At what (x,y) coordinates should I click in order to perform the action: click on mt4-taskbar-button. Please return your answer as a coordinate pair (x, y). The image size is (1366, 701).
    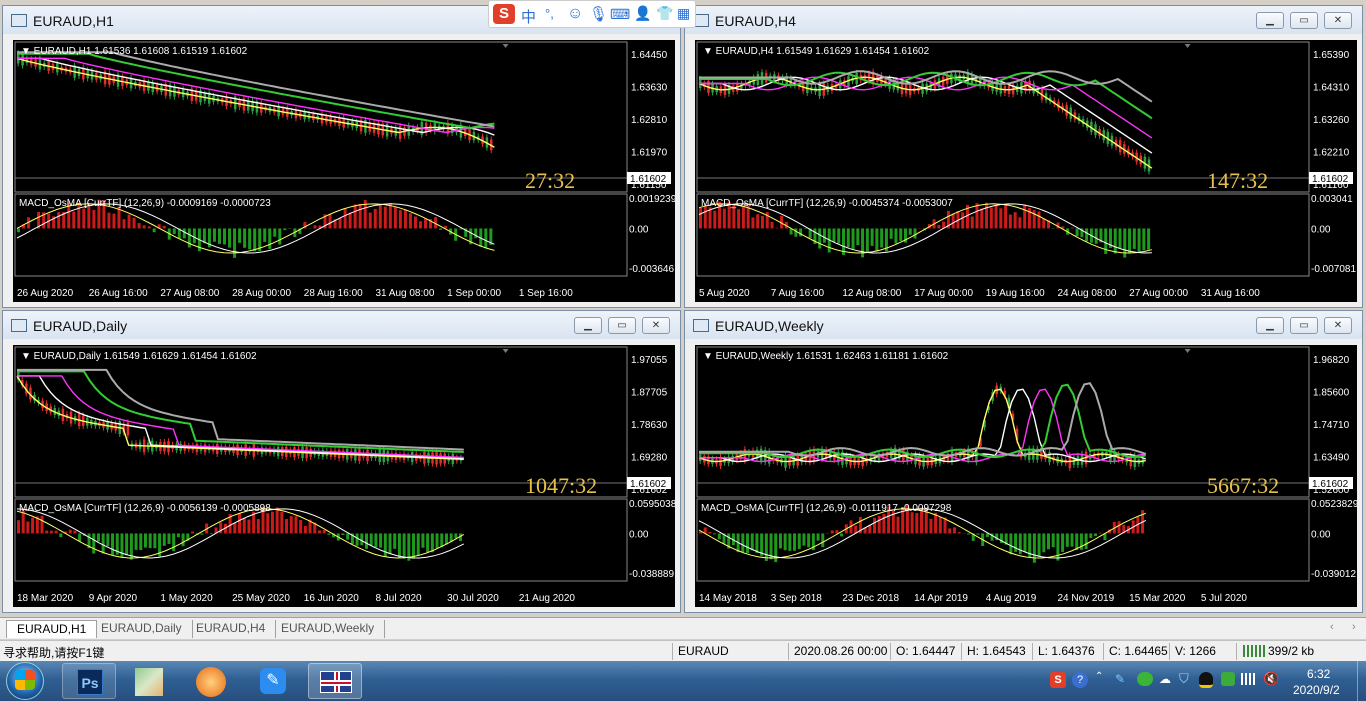
    Looking at the image, I should click on (335, 681).